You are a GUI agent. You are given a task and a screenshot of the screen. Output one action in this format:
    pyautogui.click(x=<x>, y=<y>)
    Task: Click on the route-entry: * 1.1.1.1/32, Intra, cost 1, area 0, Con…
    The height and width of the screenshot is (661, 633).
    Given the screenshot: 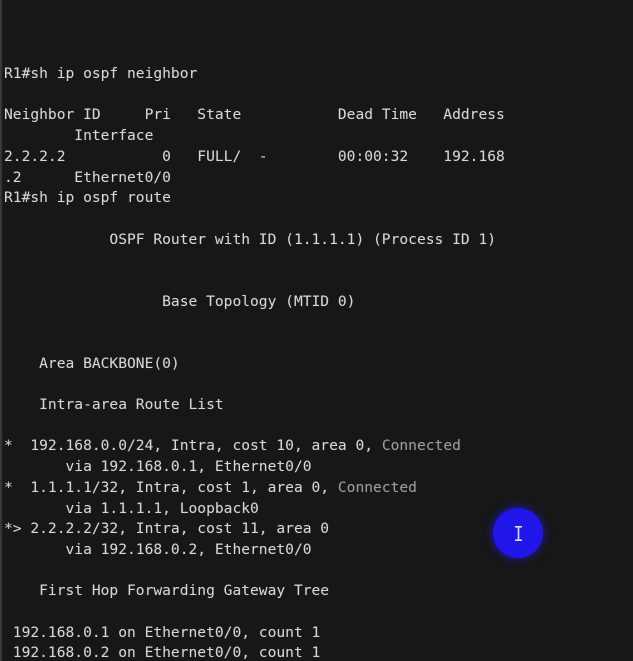 What is the action you would take?
    pyautogui.click(x=210, y=487)
    